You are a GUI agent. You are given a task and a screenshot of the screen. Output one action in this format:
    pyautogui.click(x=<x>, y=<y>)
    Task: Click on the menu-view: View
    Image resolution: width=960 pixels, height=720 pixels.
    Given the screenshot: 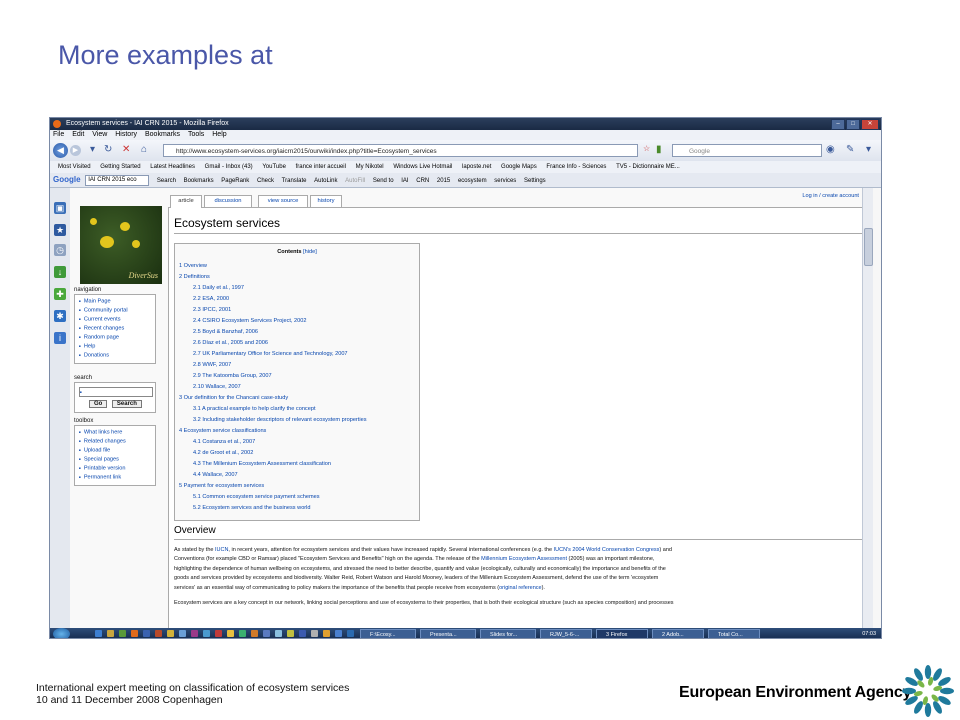 What is the action you would take?
    pyautogui.click(x=99, y=134)
    